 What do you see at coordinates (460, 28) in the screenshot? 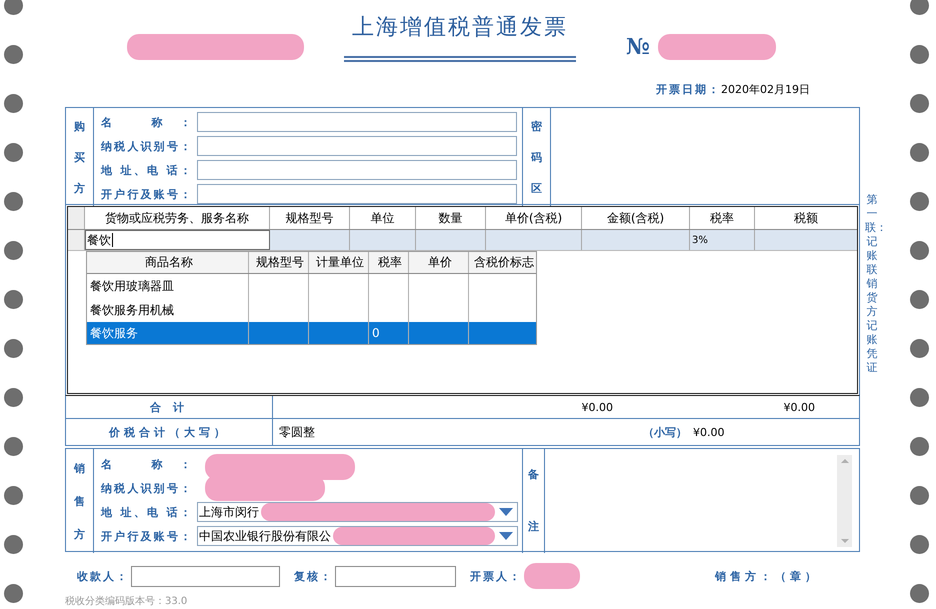
I see `invoice-title: 上海增值税普通发票` at bounding box center [460, 28].